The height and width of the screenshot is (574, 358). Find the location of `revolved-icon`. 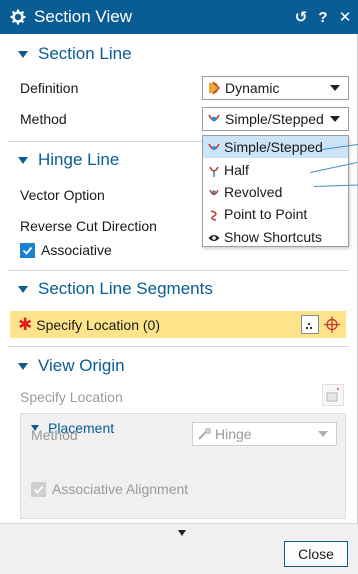

revolved-icon is located at coordinates (214, 192).